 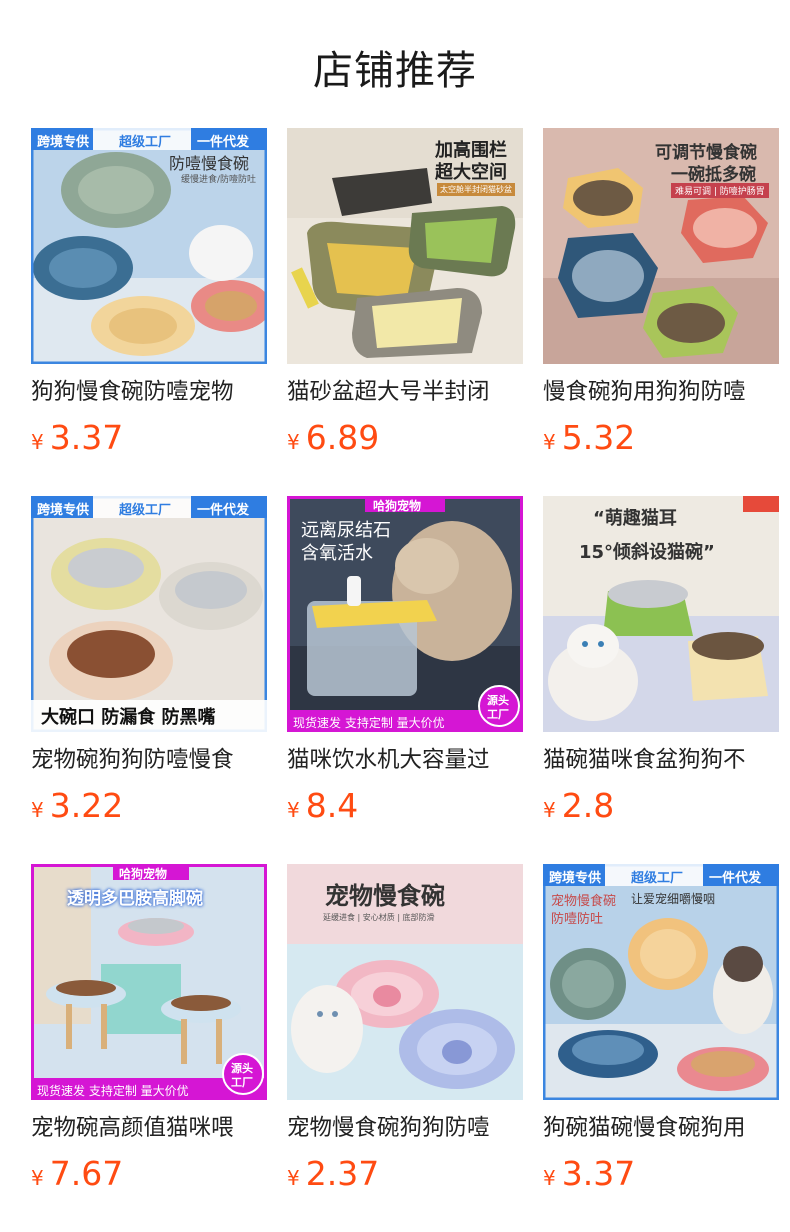 I want to click on product-image: 哈狗宠物 透明多巴胺高脚碗 现货速发 支持定制 量大价优 源头 工厂, so click(x=149, y=982).